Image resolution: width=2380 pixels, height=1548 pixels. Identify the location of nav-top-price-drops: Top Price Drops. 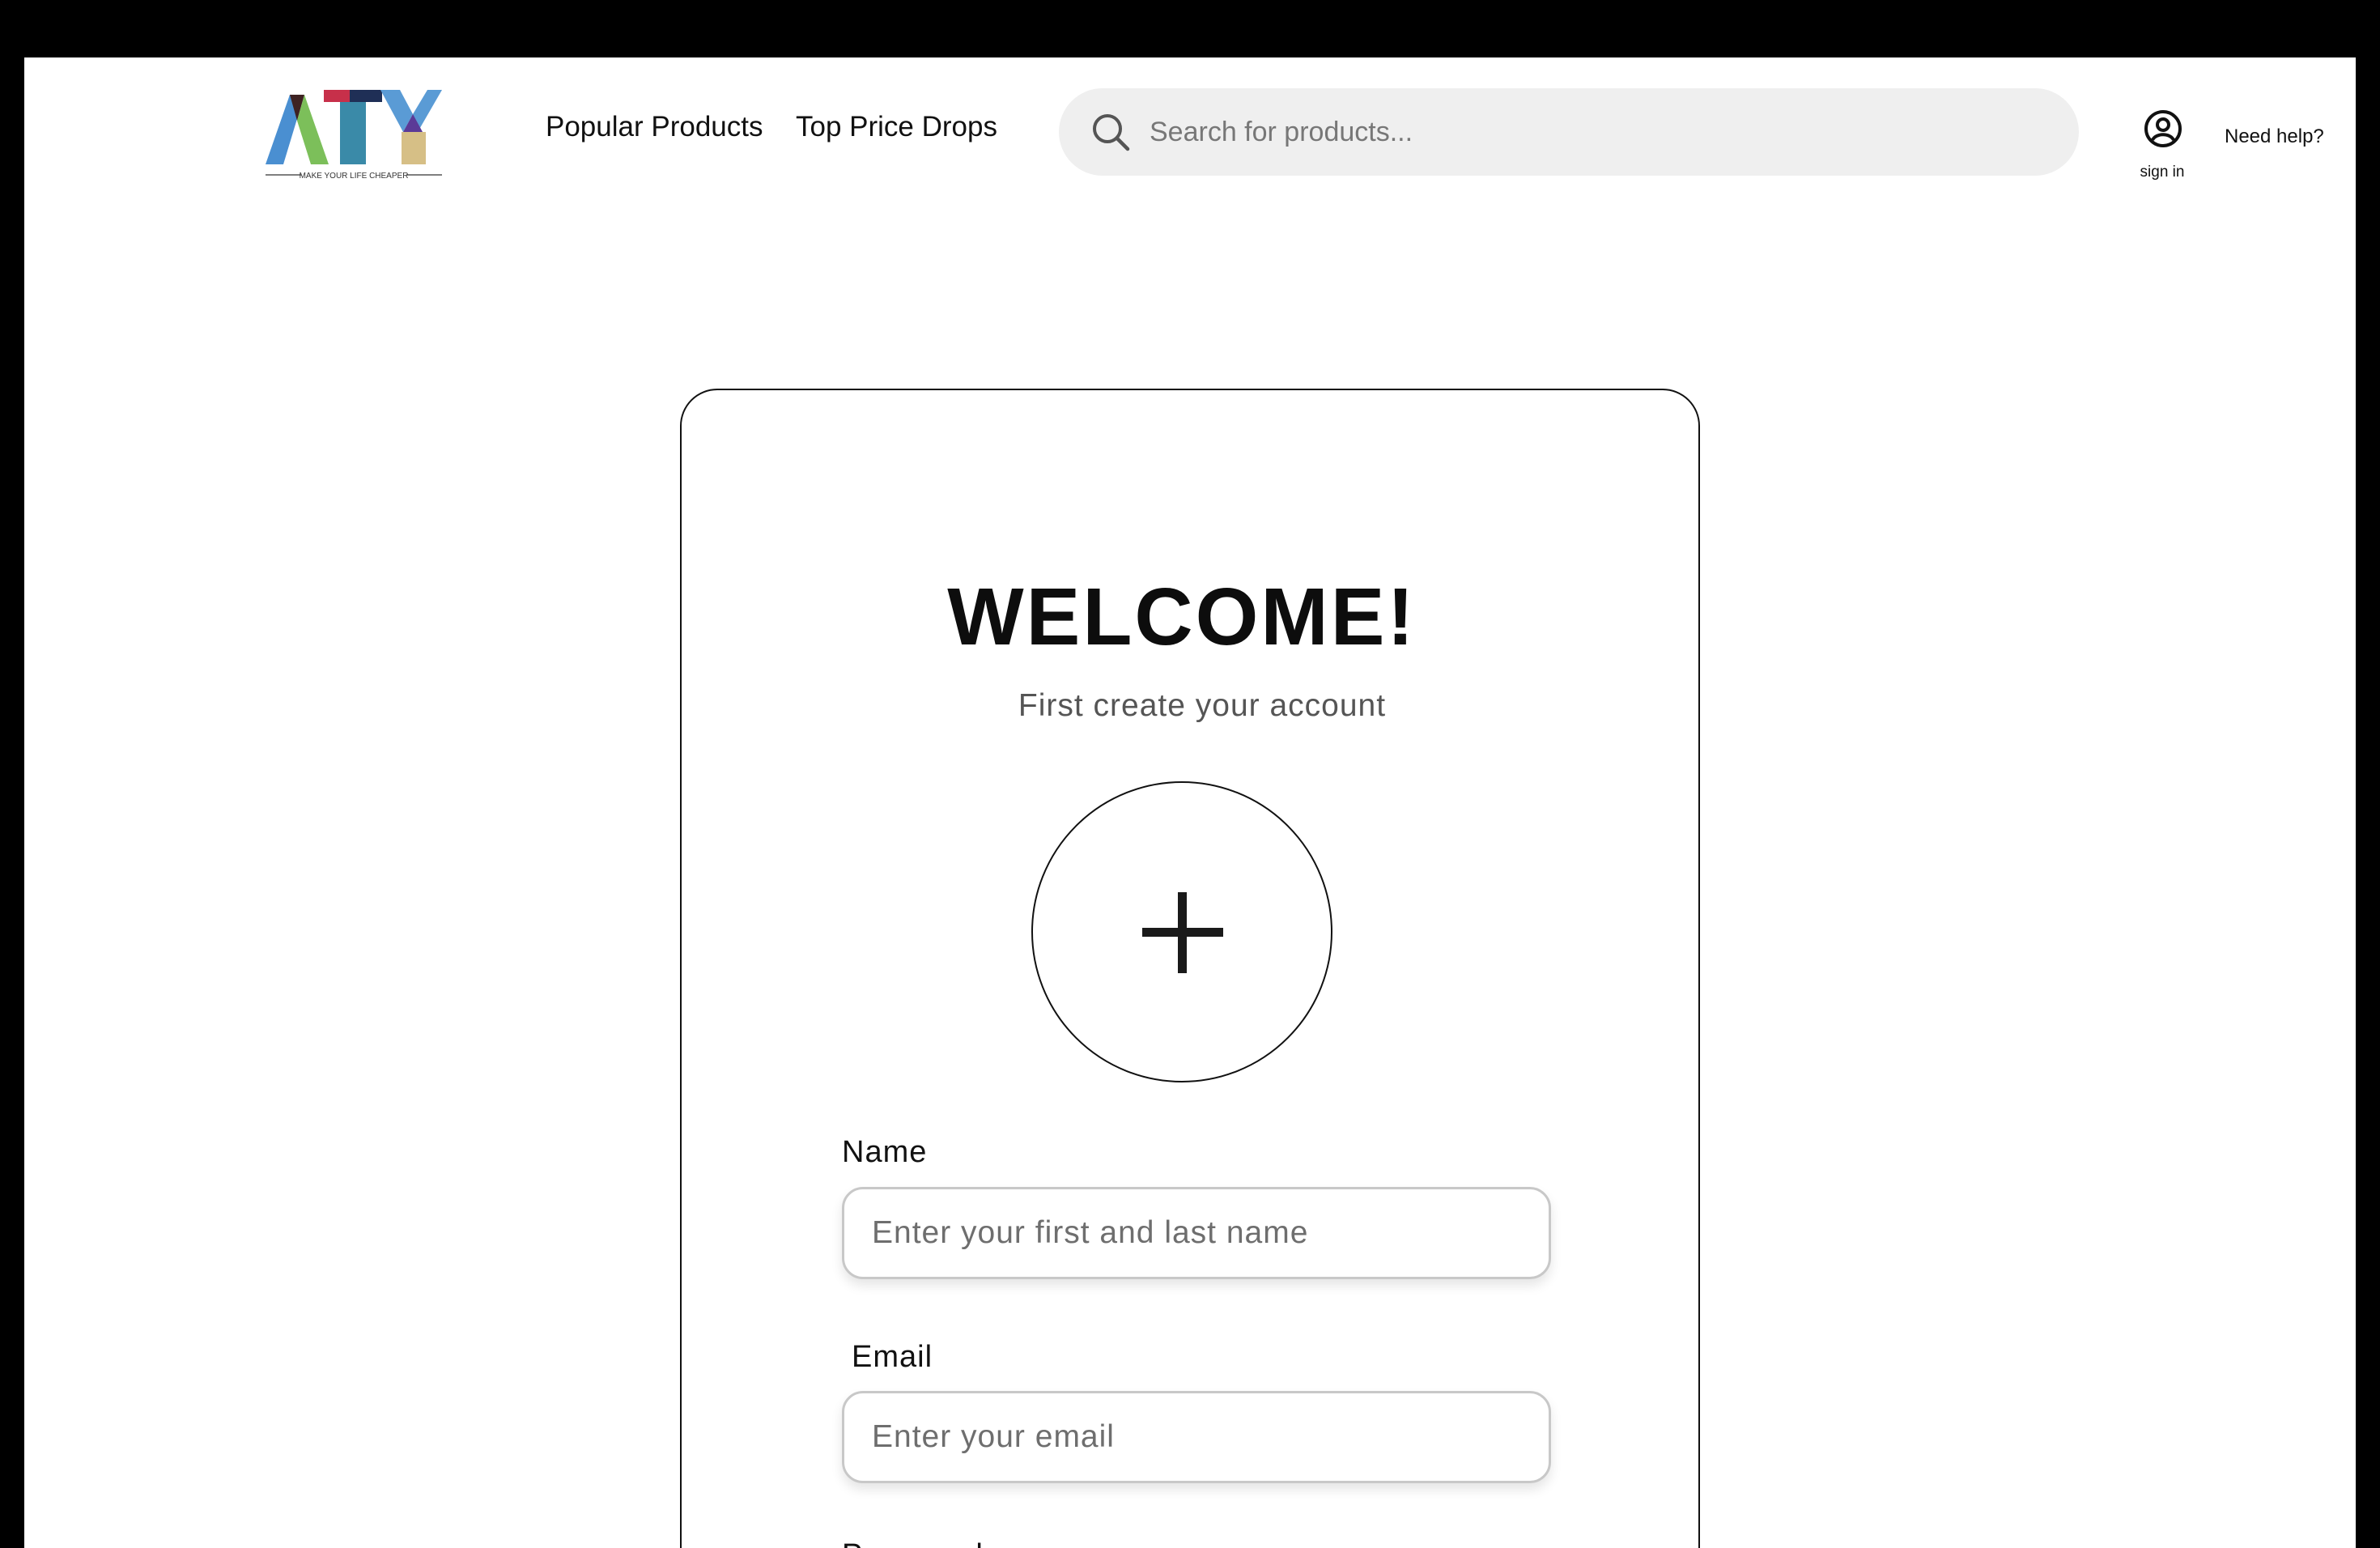
(896, 127).